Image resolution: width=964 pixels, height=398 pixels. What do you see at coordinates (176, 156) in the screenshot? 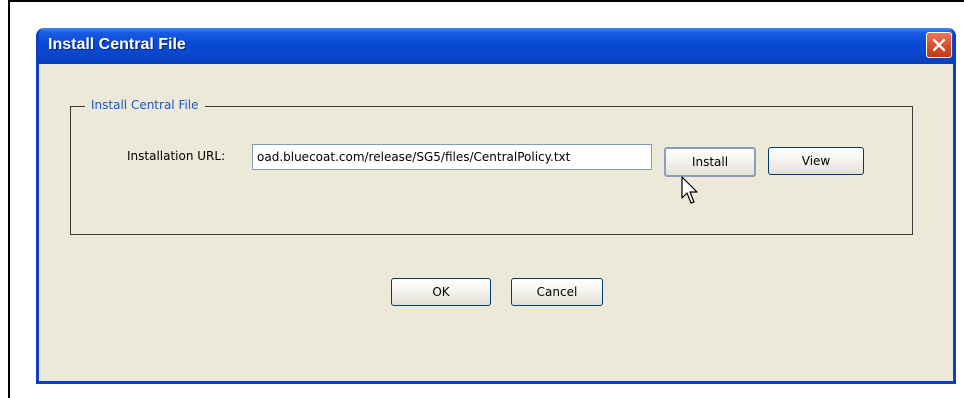
I see `installation-url-label: Installation URL:` at bounding box center [176, 156].